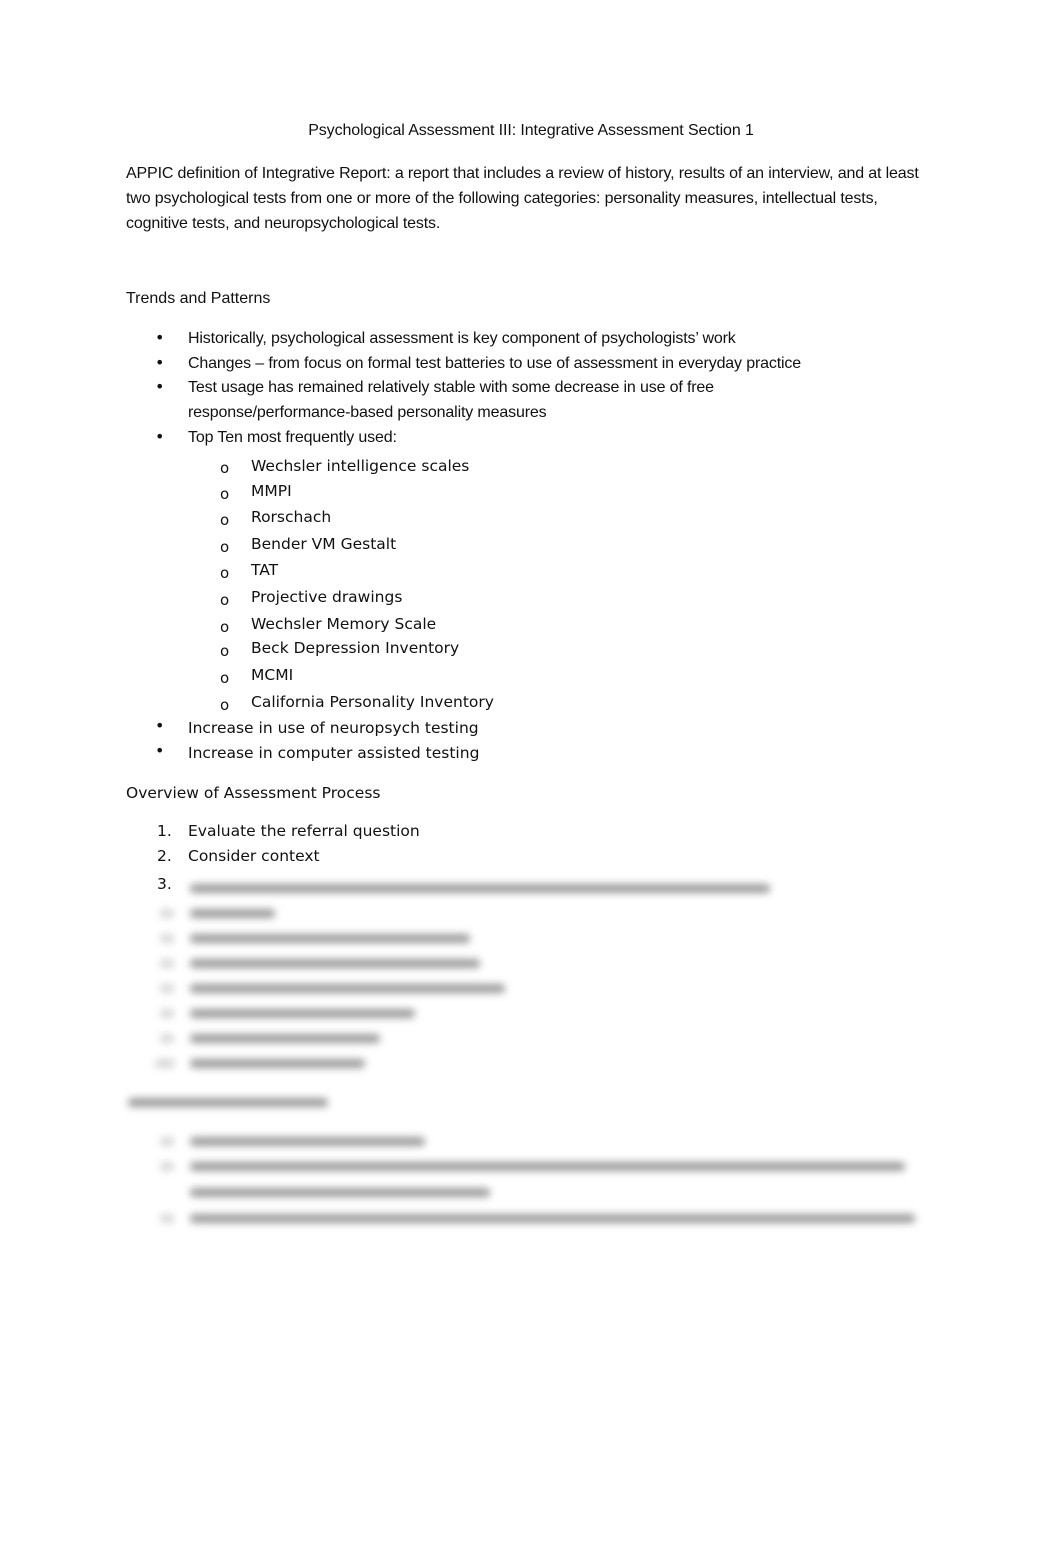 This screenshot has width=1062, height=1556. I want to click on sub-list-item: Projective drawings, so click(327, 597).